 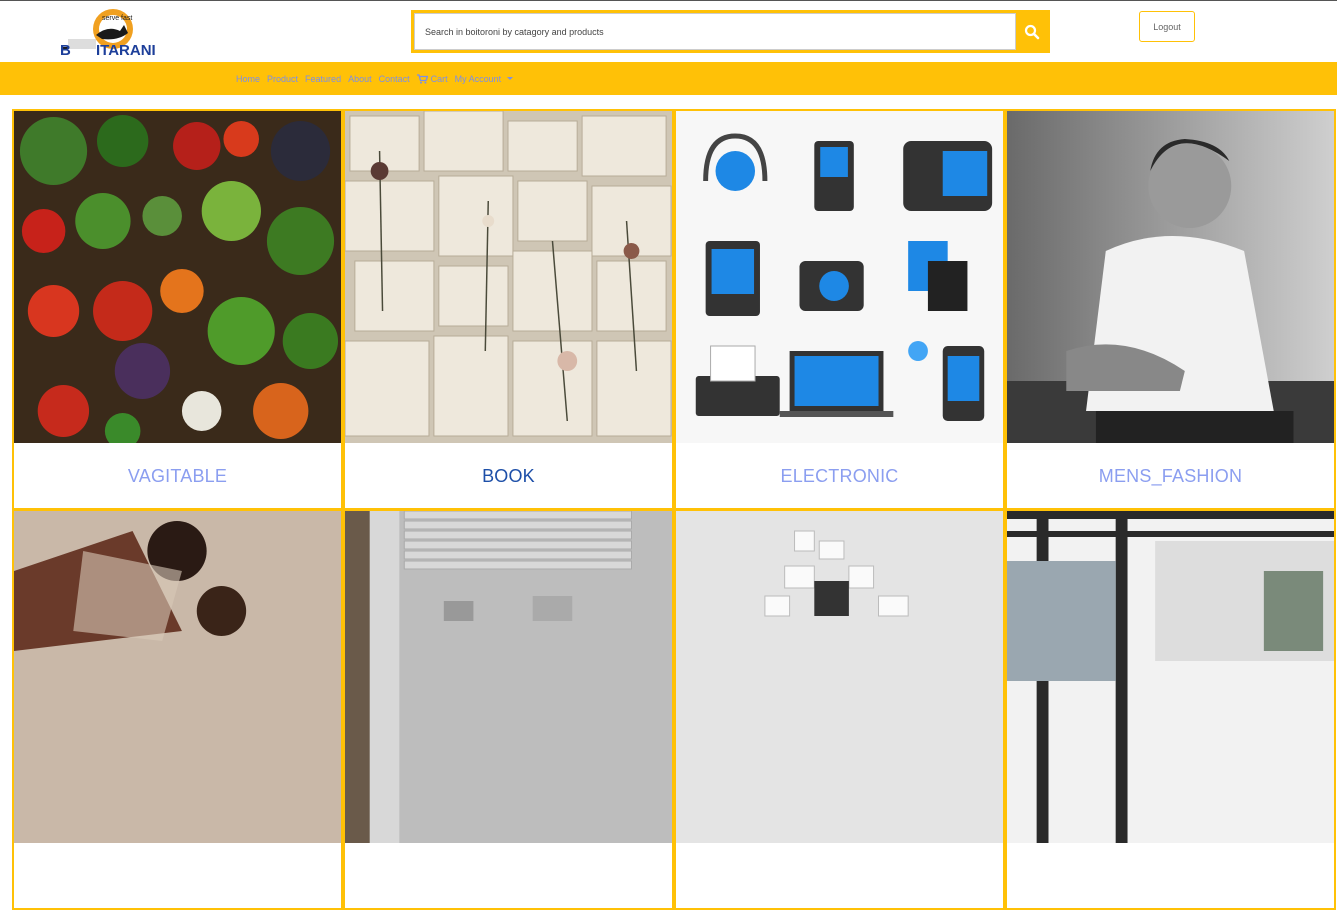 I want to click on logo-letter-b: B, so click(x=65, y=49).